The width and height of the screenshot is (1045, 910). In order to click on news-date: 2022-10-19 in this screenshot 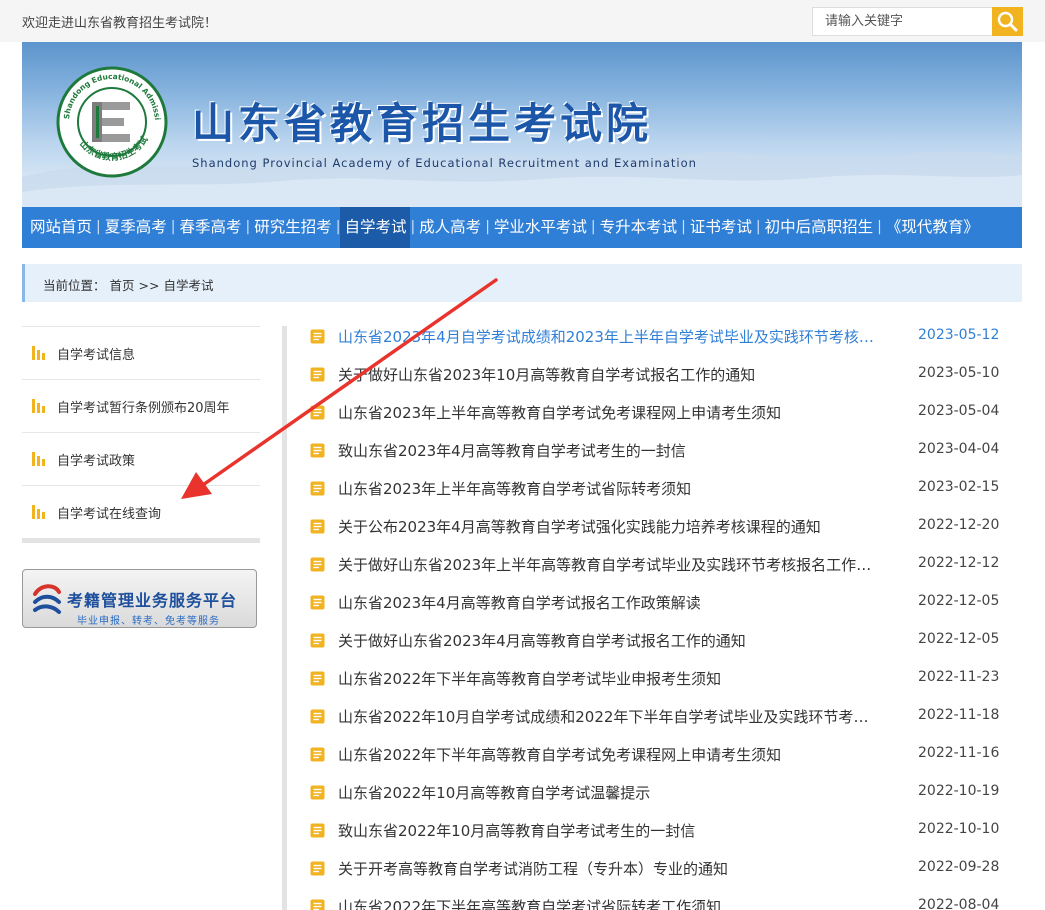, I will do `click(959, 791)`.